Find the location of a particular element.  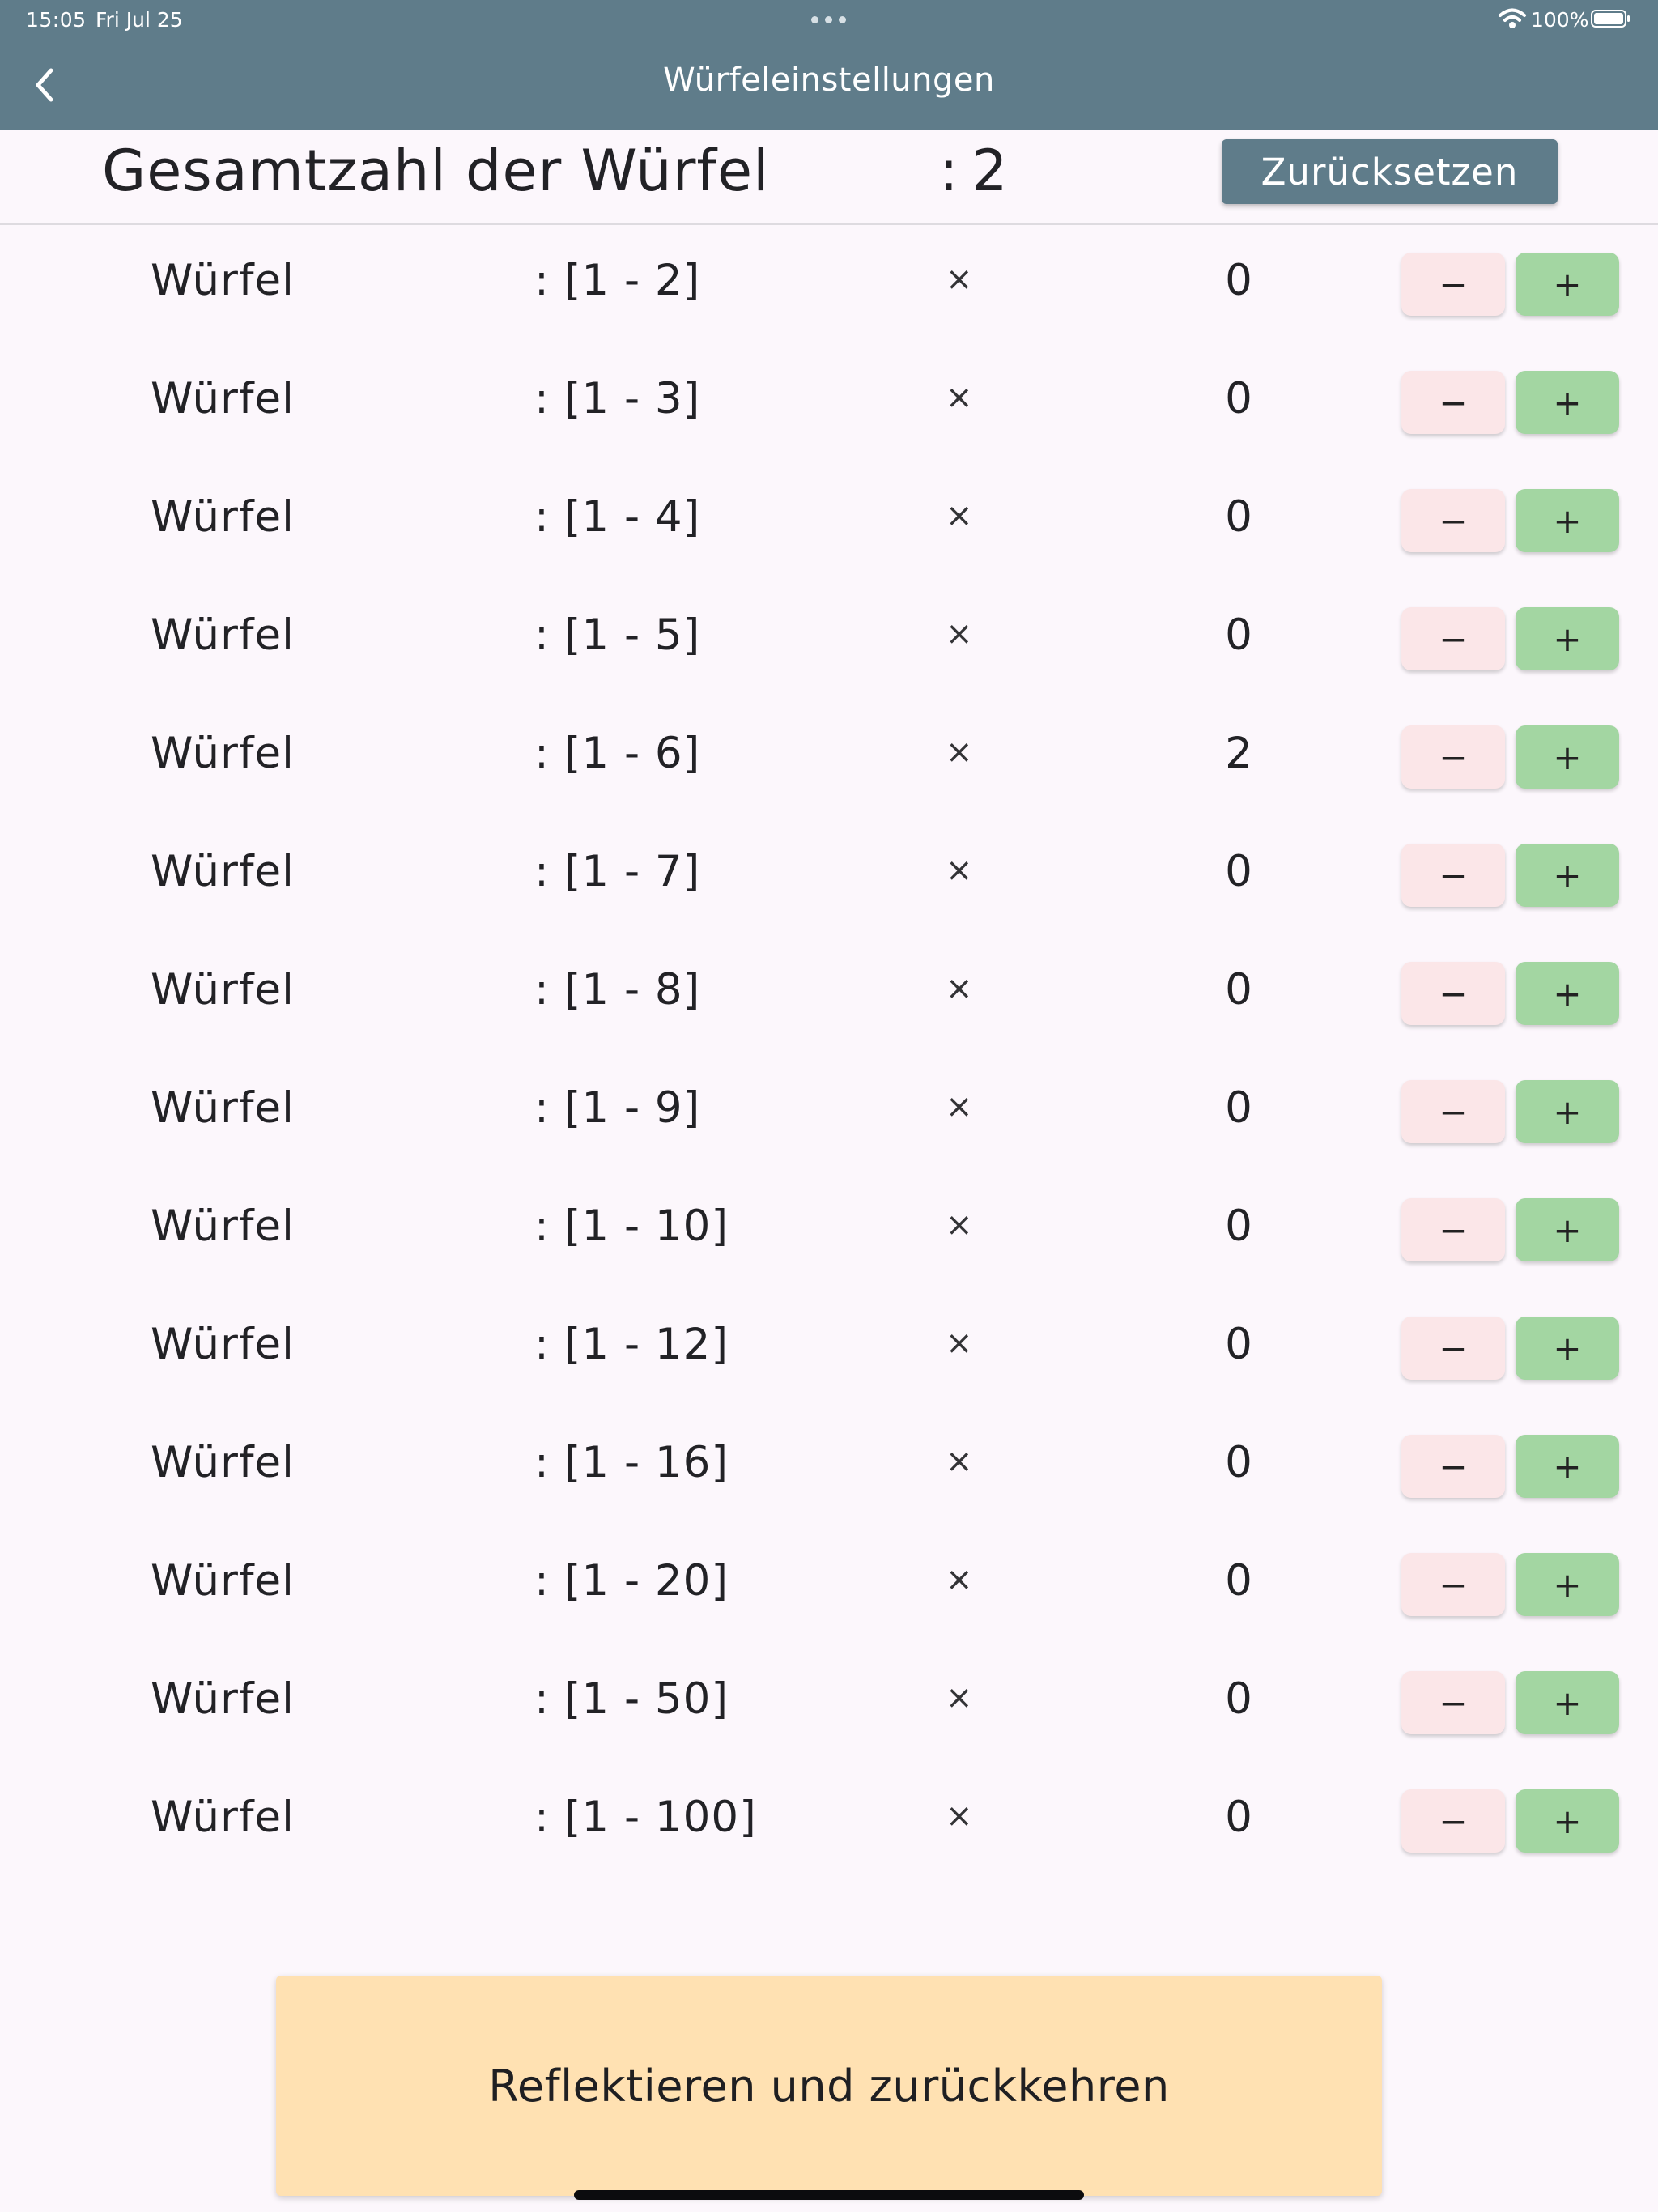

battery-icon is located at coordinates (1610, 19).